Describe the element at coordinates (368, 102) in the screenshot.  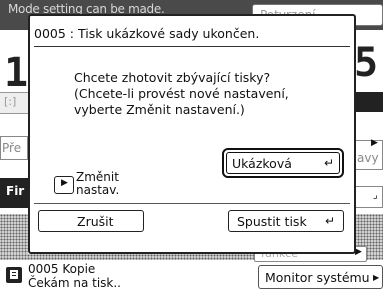
I see `right-dark-band` at that location.